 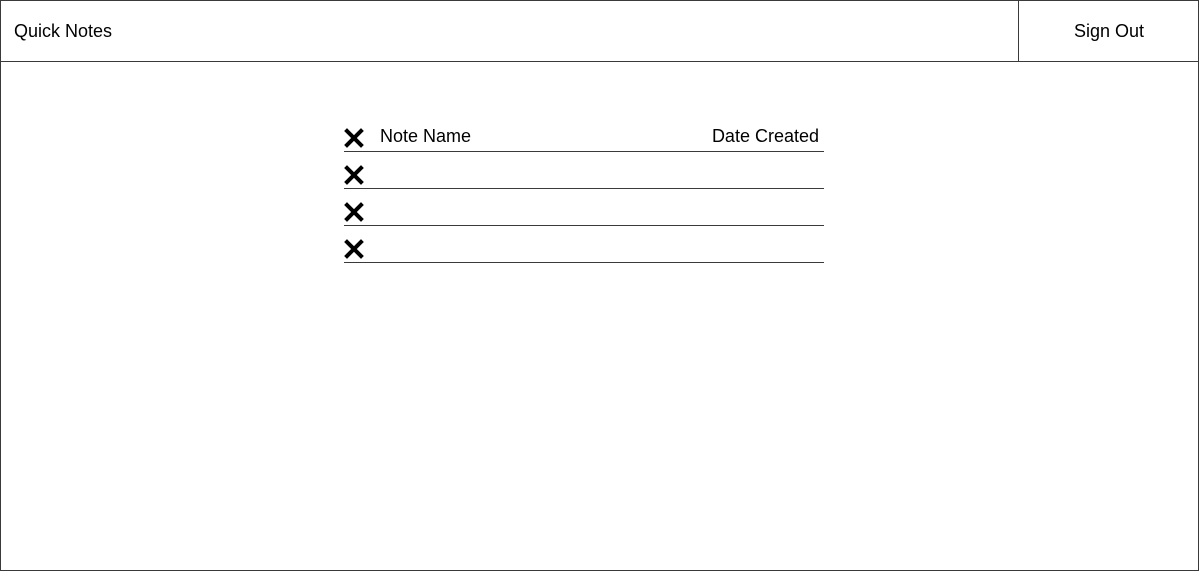 I want to click on table-header-row: Note Name Date Created, so click(x=584, y=134).